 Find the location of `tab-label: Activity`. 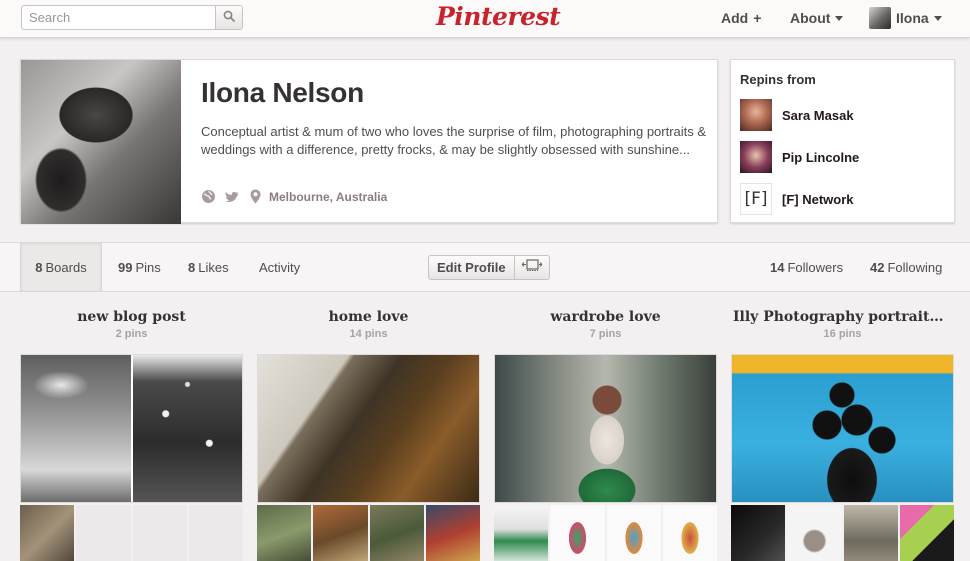

tab-label: Activity is located at coordinates (280, 267).